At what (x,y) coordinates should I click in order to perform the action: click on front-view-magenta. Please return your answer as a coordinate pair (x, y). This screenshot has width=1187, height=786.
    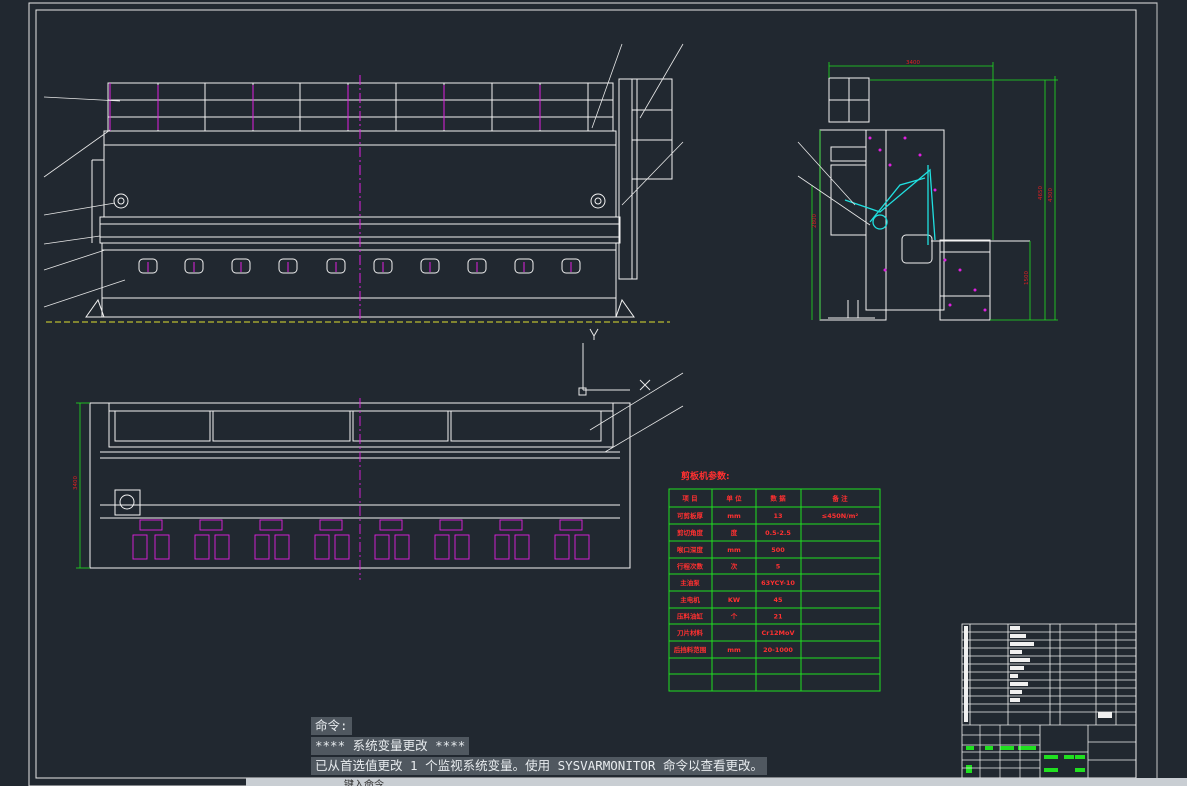
    Looking at the image, I should click on (340, 197).